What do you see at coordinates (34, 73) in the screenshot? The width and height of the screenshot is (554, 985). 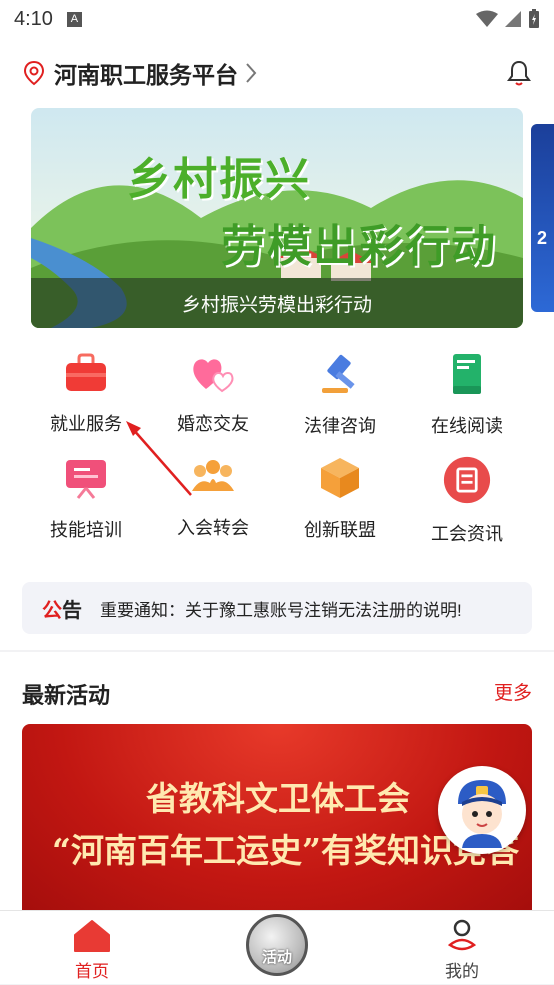 I see `location-pin-icon` at bounding box center [34, 73].